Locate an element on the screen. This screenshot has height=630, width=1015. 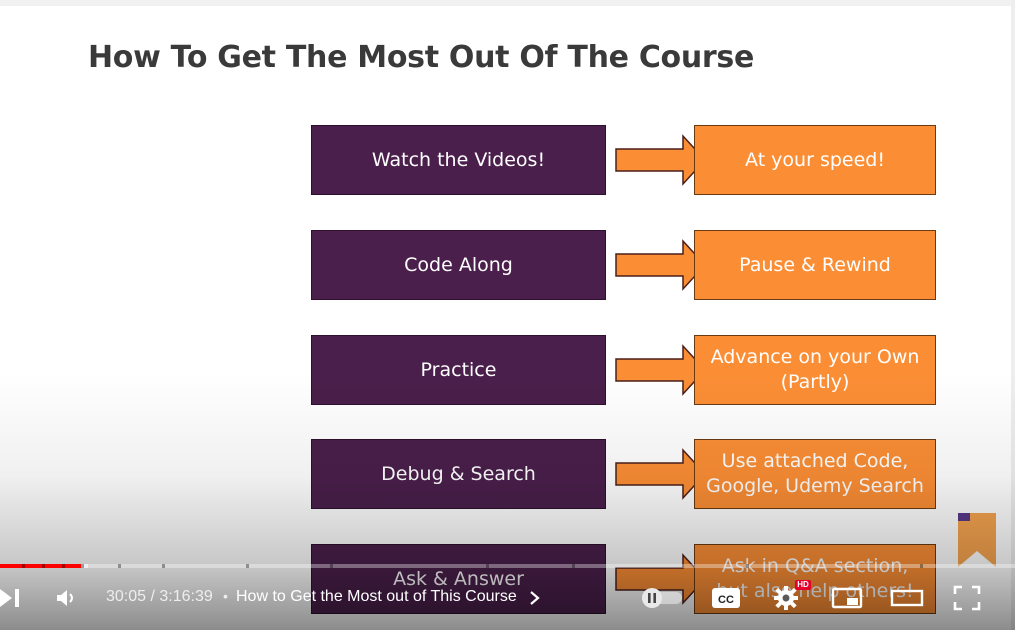
volume-icon is located at coordinates (66, 598).